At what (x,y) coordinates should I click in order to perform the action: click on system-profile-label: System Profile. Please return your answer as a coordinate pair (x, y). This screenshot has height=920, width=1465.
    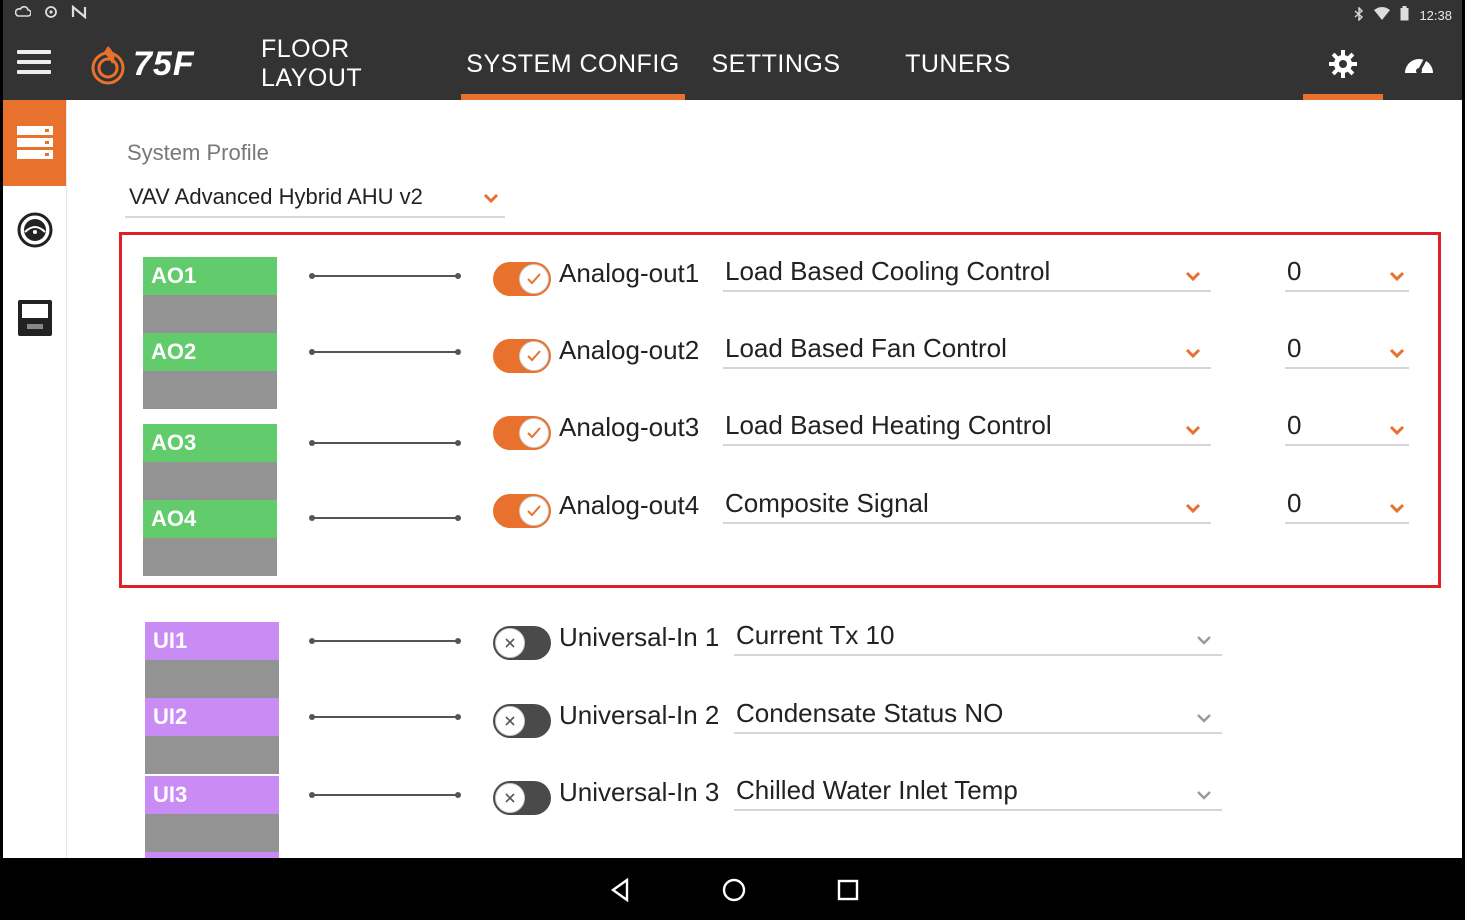
    Looking at the image, I should click on (198, 152).